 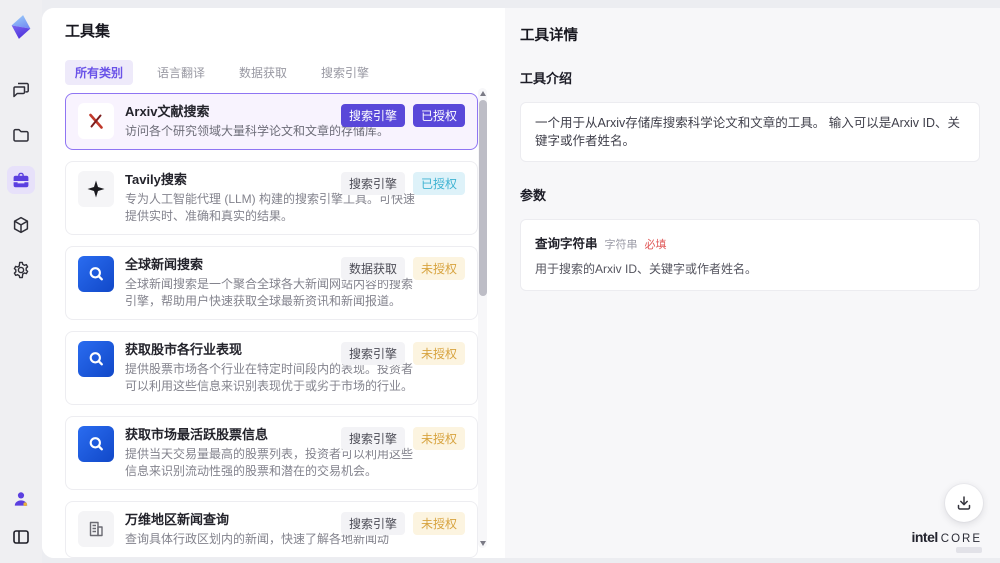 I want to click on scrollbar, so click(x=482, y=318).